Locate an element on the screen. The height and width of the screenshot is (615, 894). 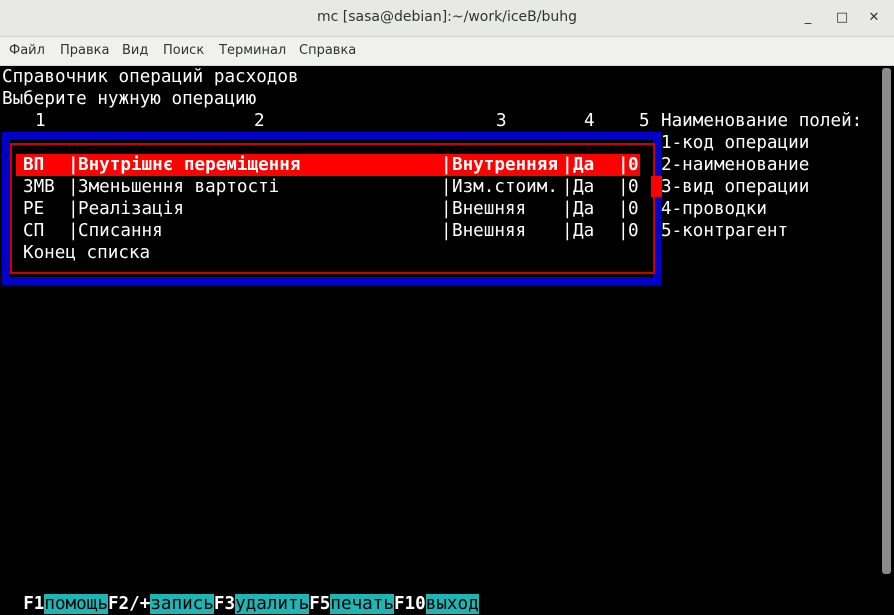
op-code: СП is located at coordinates (34, 231).